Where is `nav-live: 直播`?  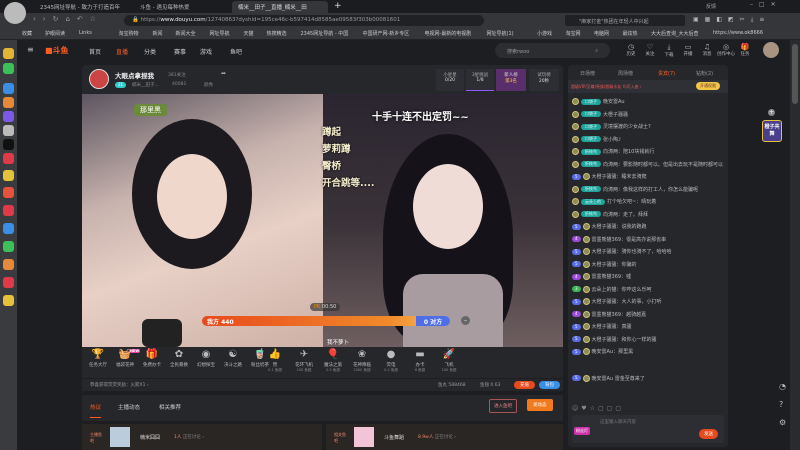
nav-live: 直播 is located at coordinates (122, 51).